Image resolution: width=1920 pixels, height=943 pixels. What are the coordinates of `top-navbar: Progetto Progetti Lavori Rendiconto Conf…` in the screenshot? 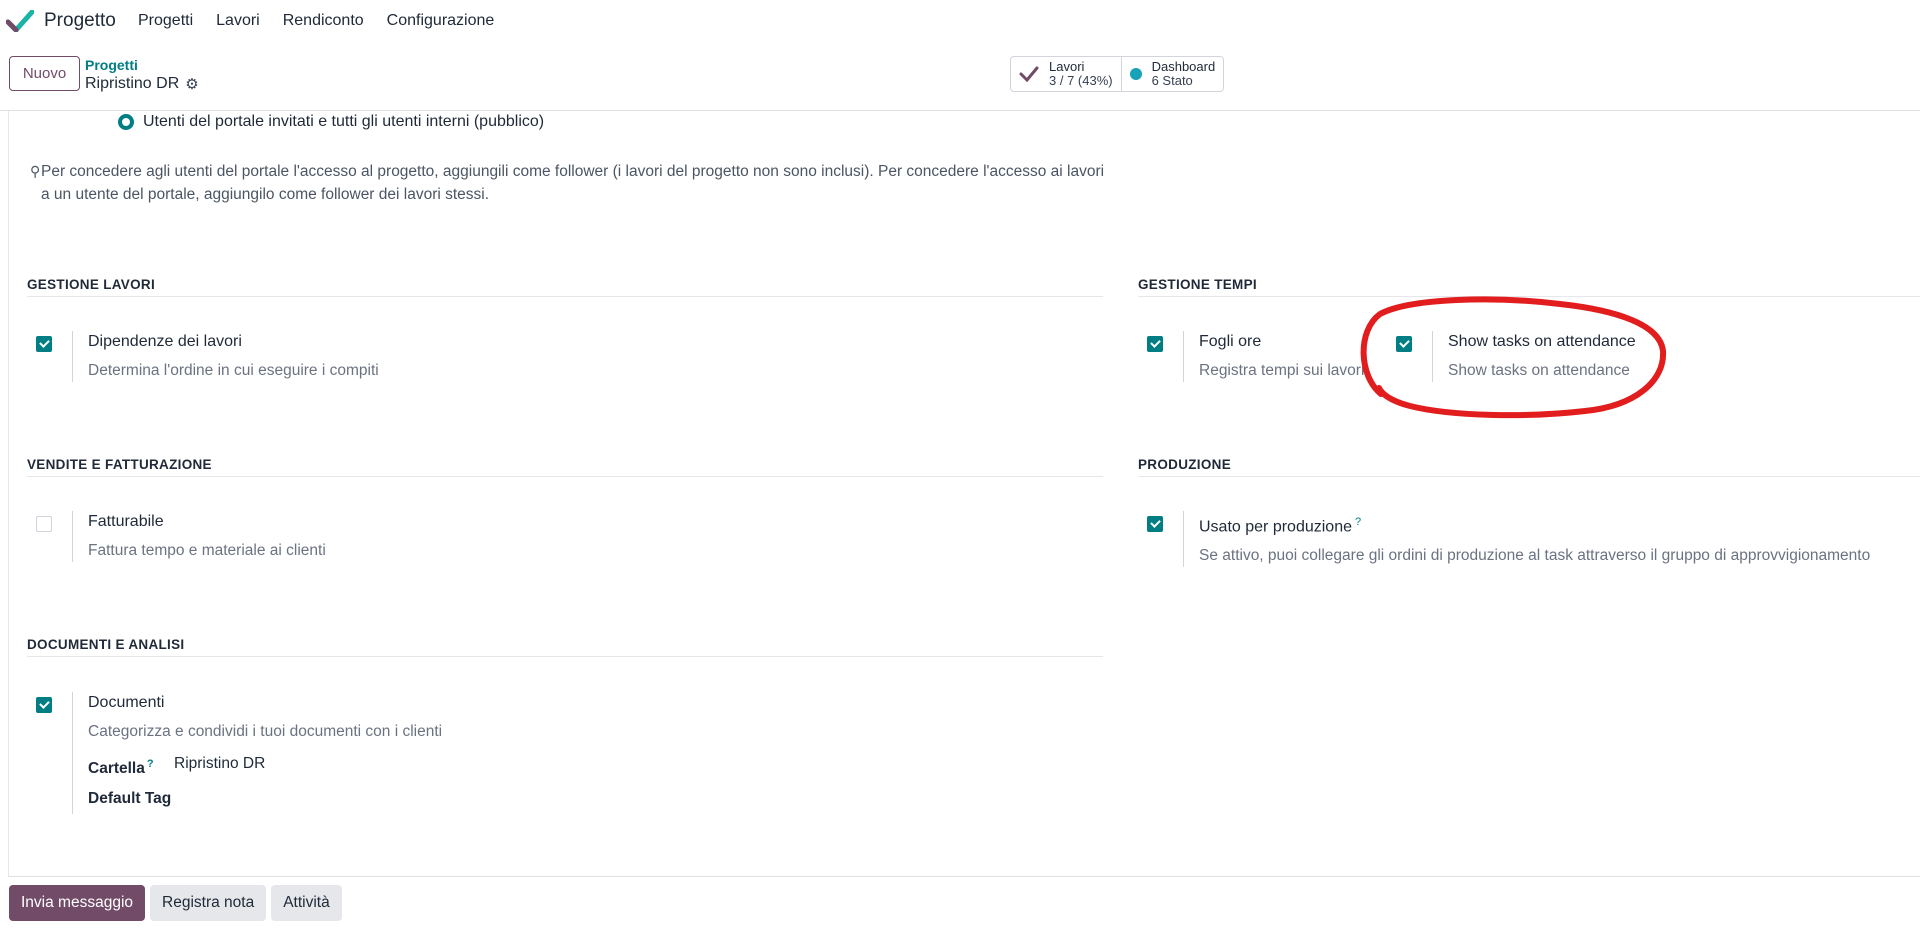 It's located at (960, 21).